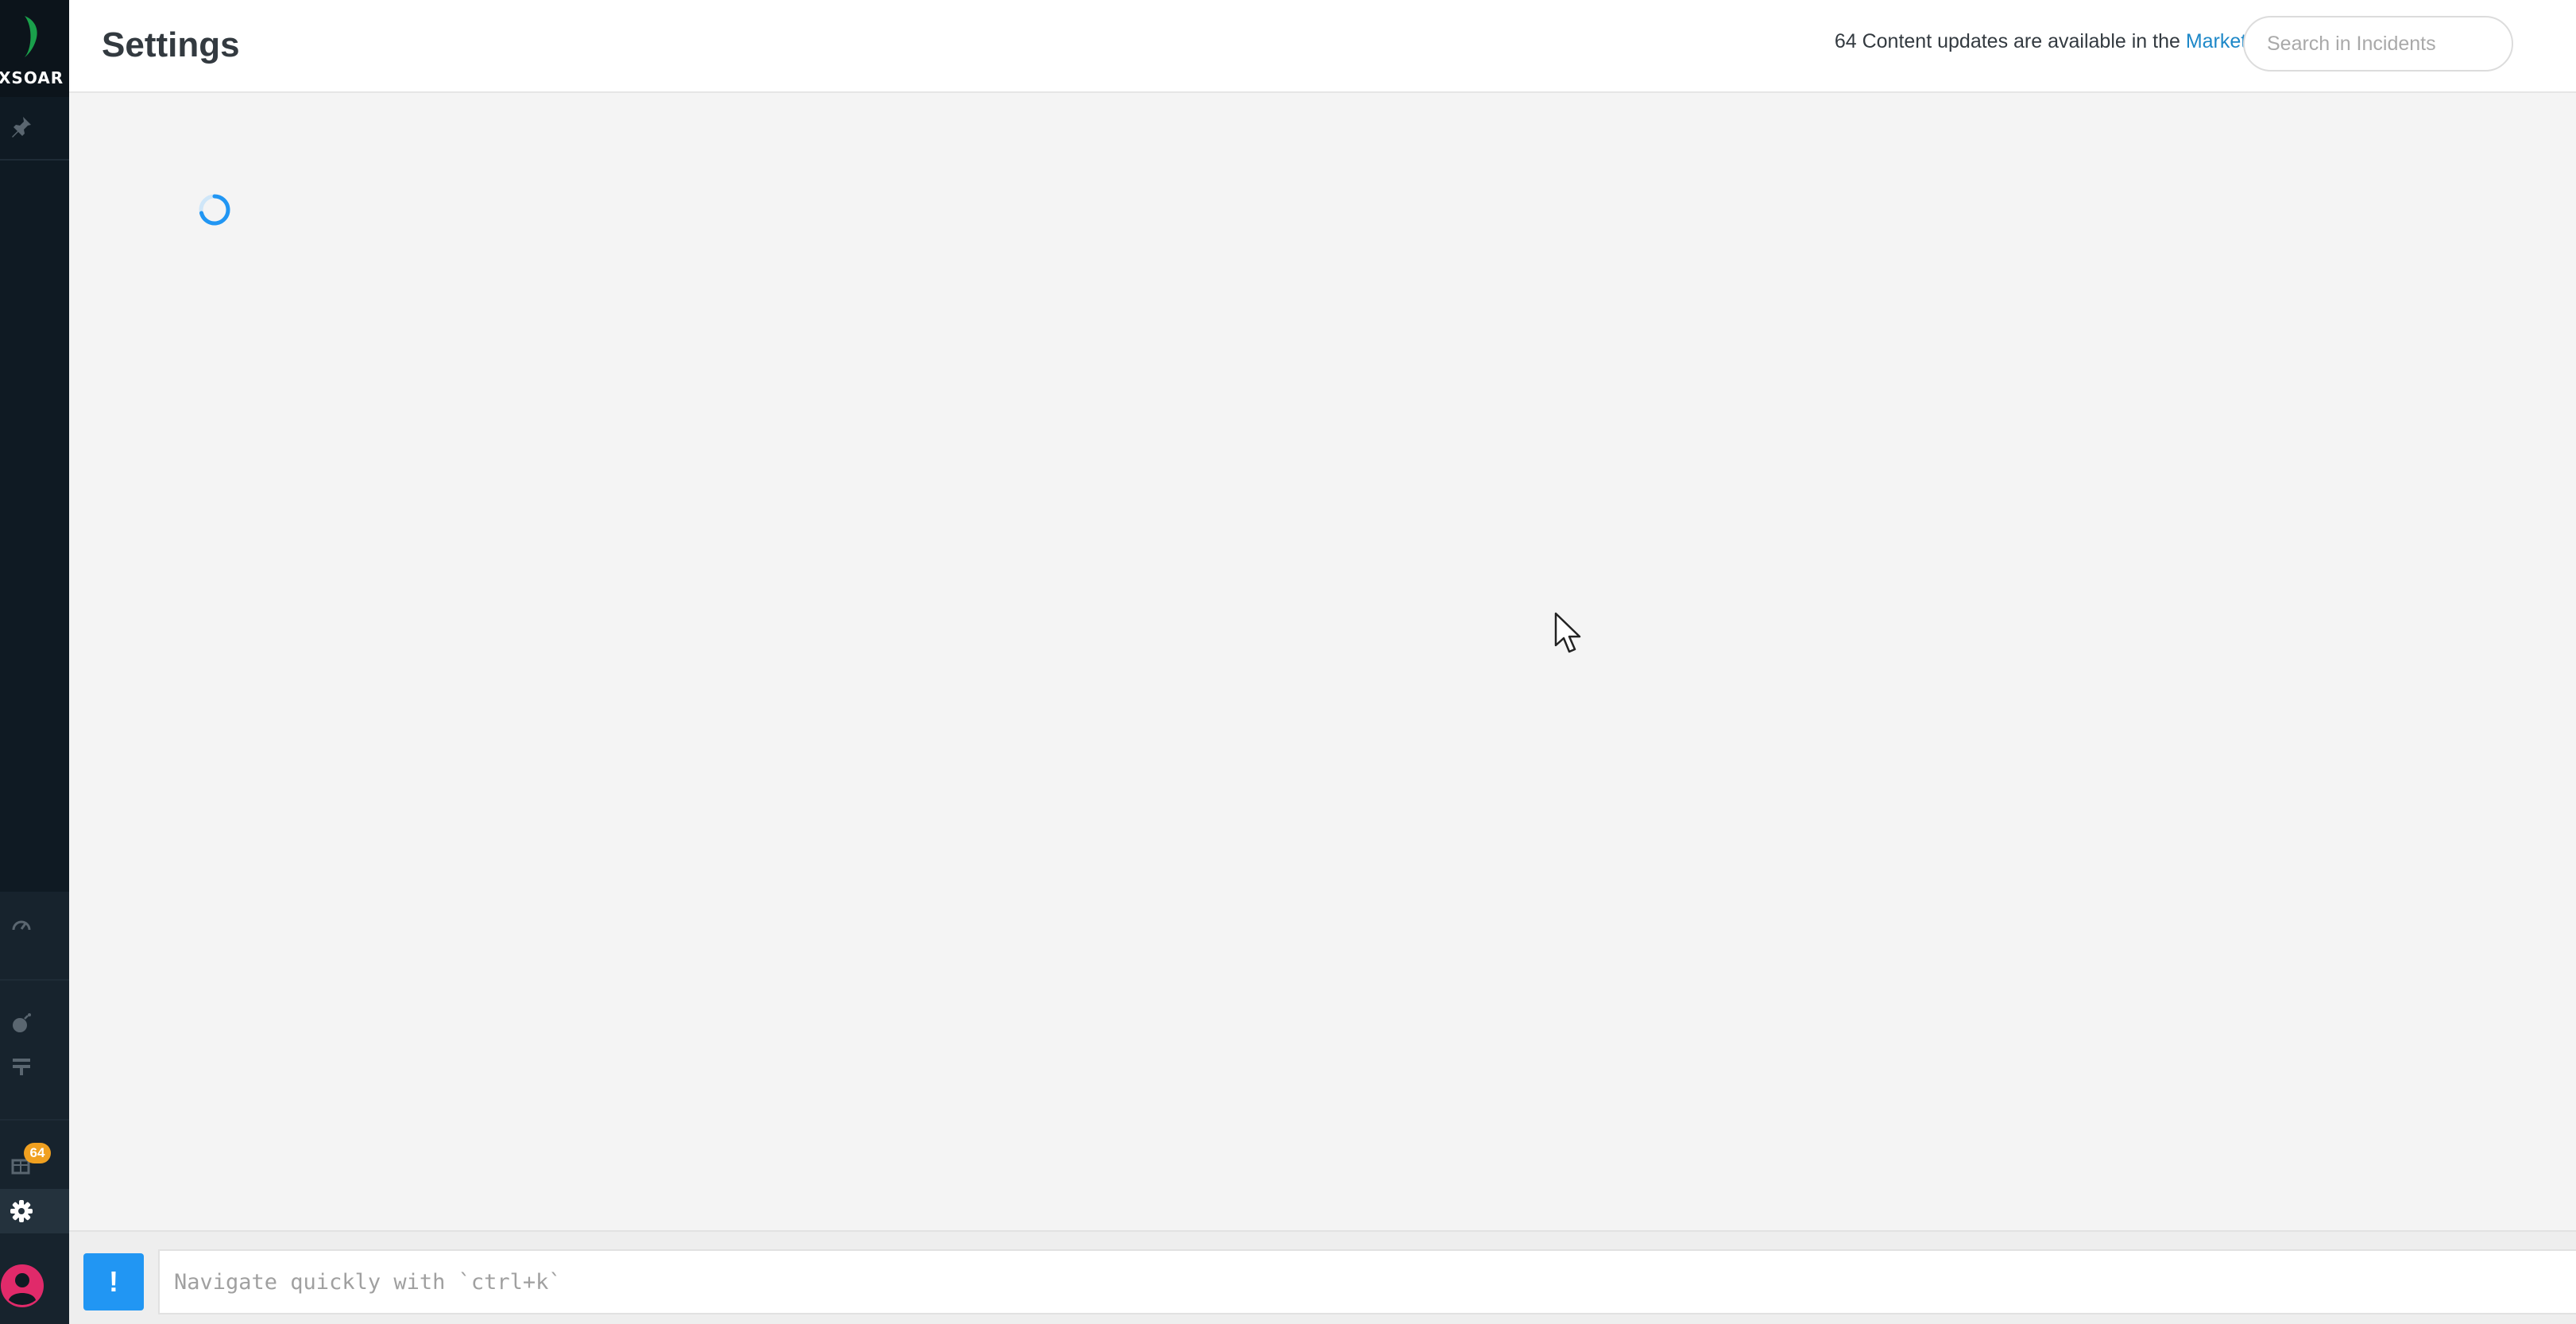 This screenshot has height=1324, width=2576. What do you see at coordinates (214, 210) in the screenshot?
I see `loading-spinner-icon` at bounding box center [214, 210].